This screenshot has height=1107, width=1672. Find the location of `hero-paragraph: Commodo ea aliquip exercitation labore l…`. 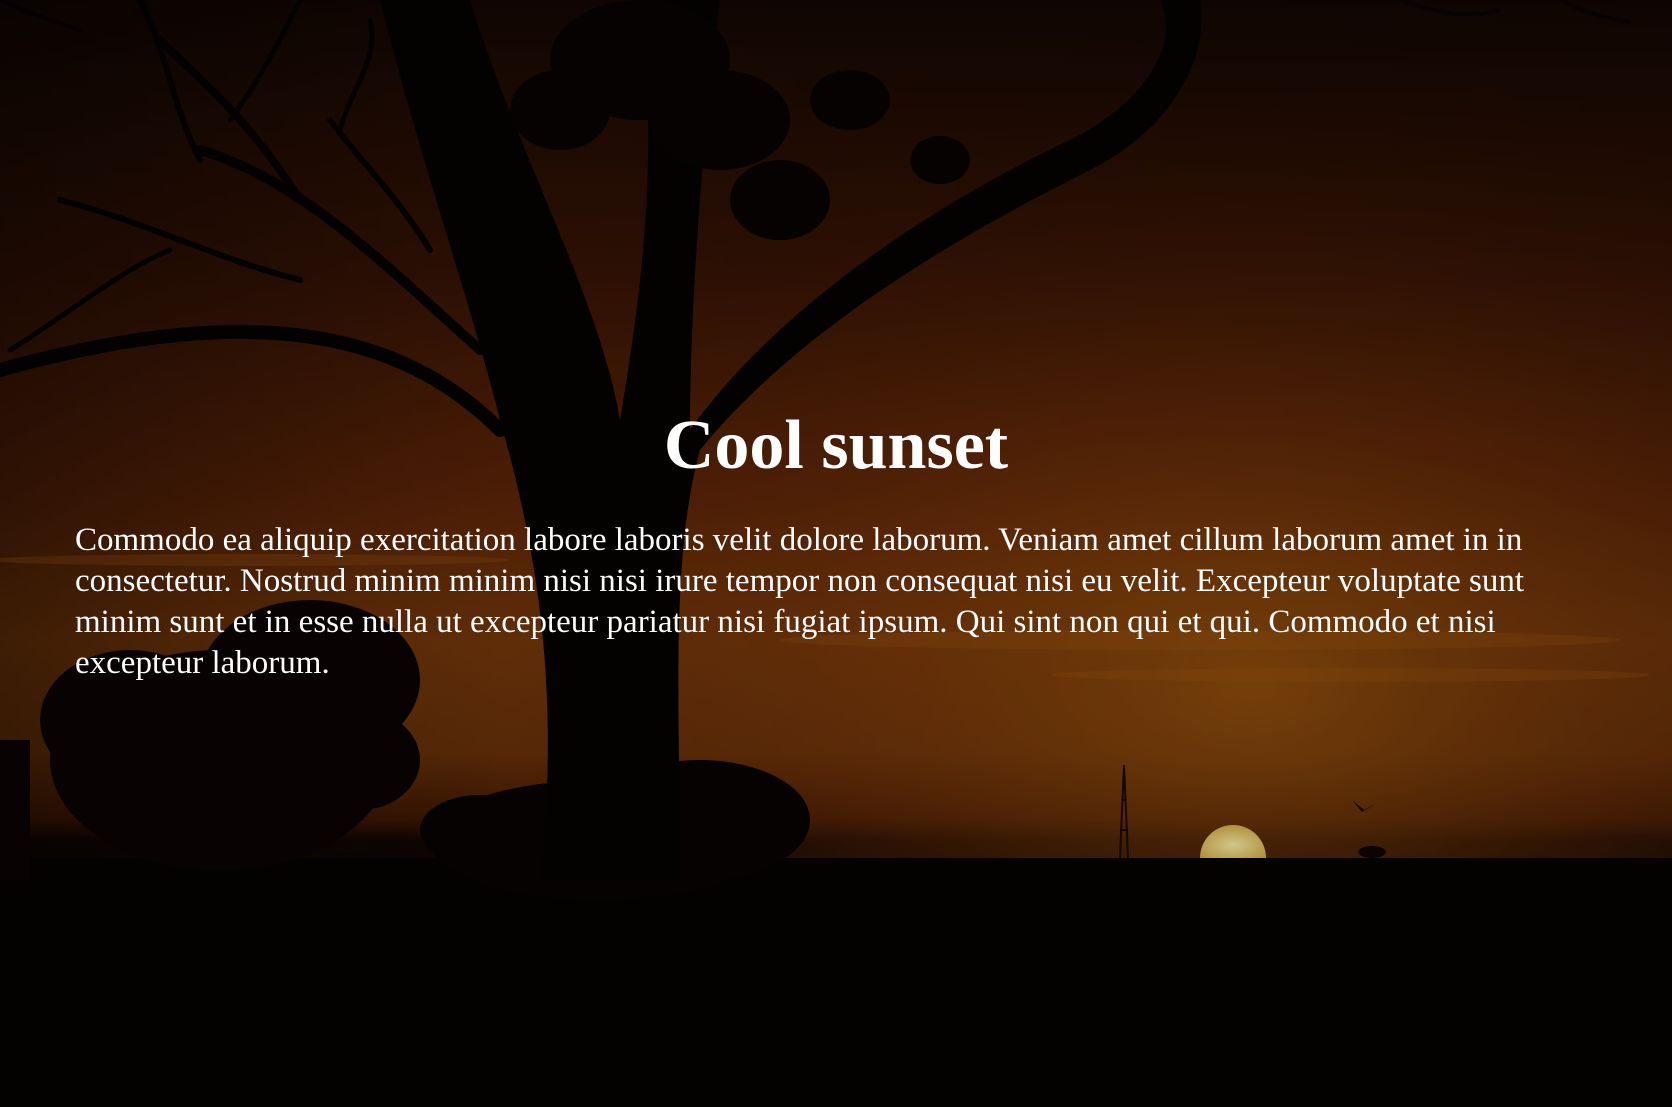

hero-paragraph: Commodo ea aliquip exercitation labore l… is located at coordinates (799, 601).